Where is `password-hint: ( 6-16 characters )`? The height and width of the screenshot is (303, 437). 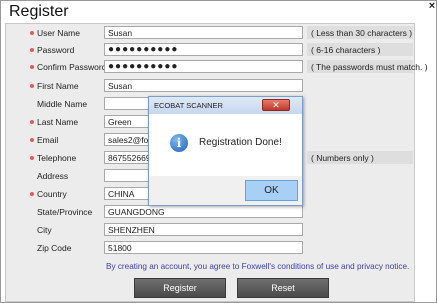 password-hint: ( 6-16 characters ) is located at coordinates (360, 49).